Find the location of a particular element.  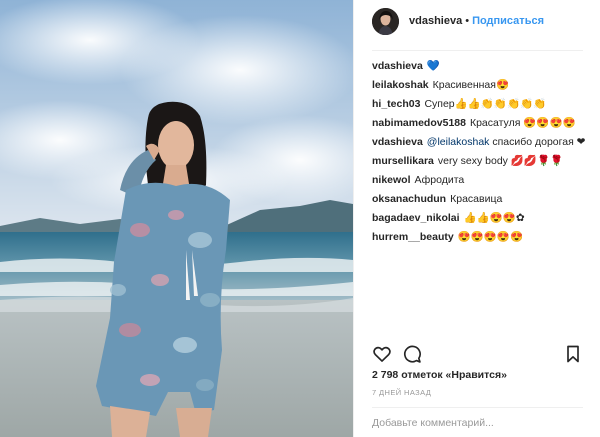

comment-item: nabimamedov5188 Красатуля 😍😍😍😍 is located at coordinates (479, 123).